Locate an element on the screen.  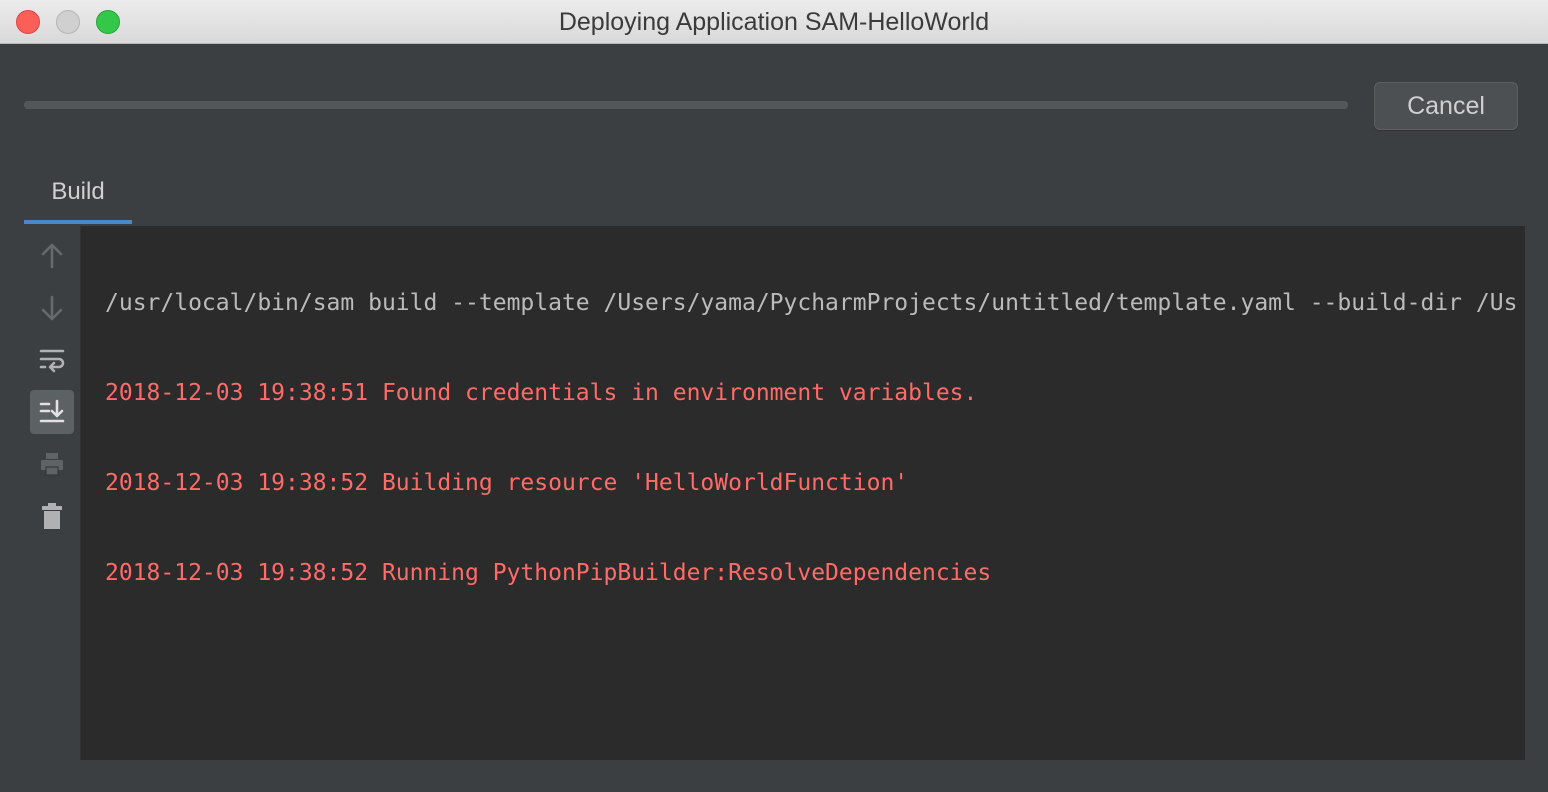
progress-fill is located at coordinates (686, 105).